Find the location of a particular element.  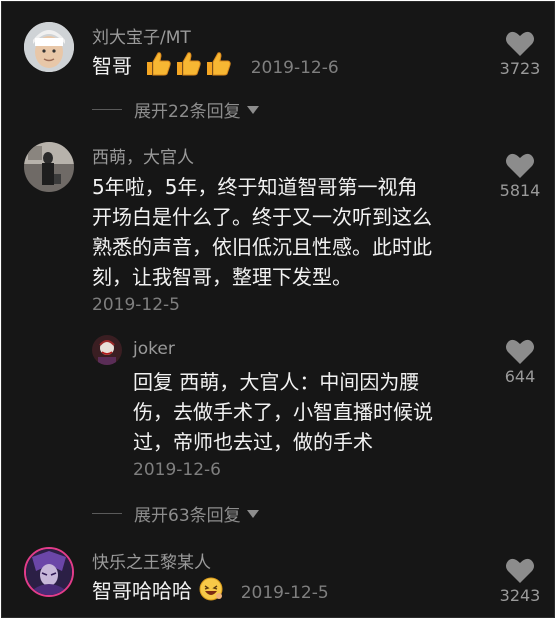

comment-body: 智哥哈哈哈 2019-12-5 is located at coordinates (210, 592).